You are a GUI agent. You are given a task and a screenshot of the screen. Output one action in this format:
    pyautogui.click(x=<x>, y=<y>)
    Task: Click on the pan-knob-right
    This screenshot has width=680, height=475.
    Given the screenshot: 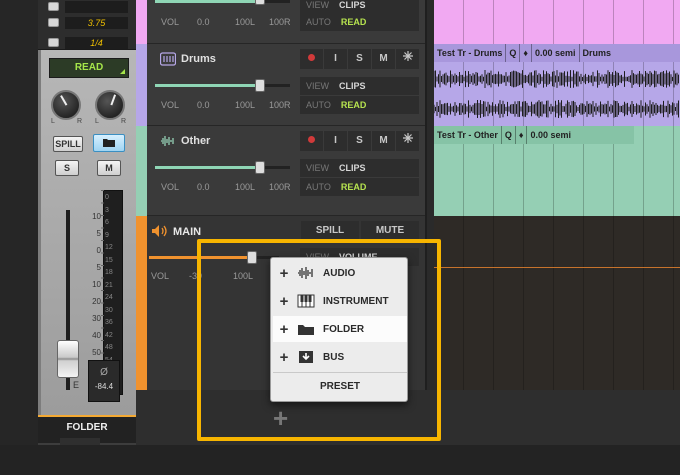 What is the action you would take?
    pyautogui.click(x=110, y=105)
    